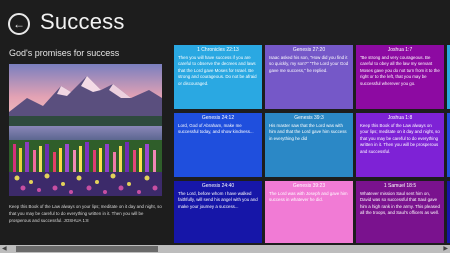  I want to click on verse-reference: Joshua 1:7, so click(400, 50).